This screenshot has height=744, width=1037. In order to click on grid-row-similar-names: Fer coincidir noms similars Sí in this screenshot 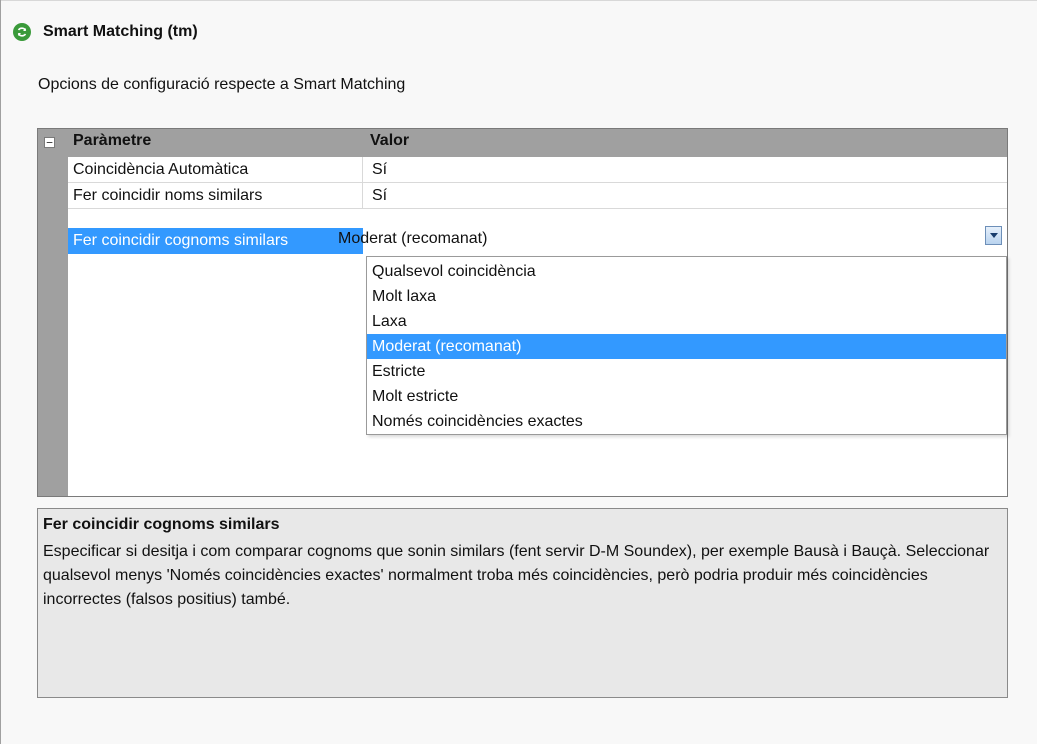, I will do `click(537, 196)`.